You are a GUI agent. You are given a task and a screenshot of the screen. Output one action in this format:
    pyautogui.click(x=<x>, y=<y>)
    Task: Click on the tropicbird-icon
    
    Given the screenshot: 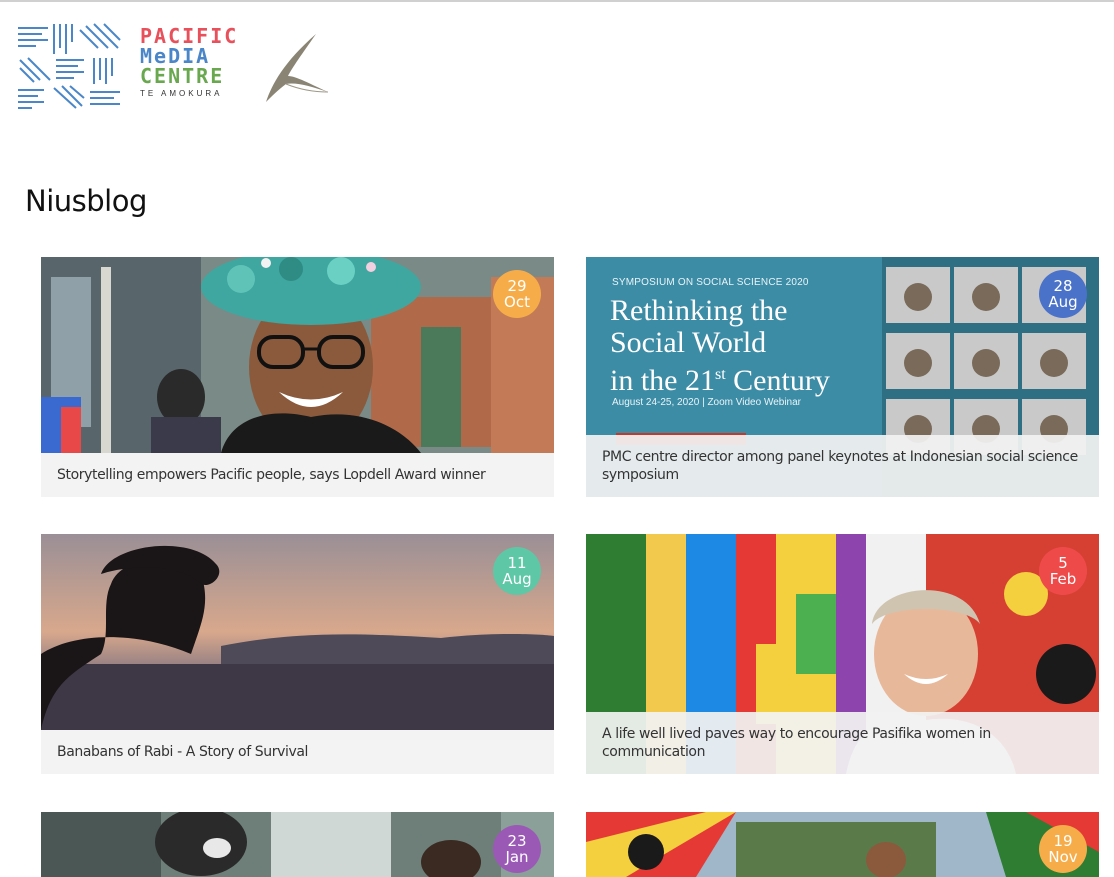 What is the action you would take?
    pyautogui.click(x=297, y=68)
    